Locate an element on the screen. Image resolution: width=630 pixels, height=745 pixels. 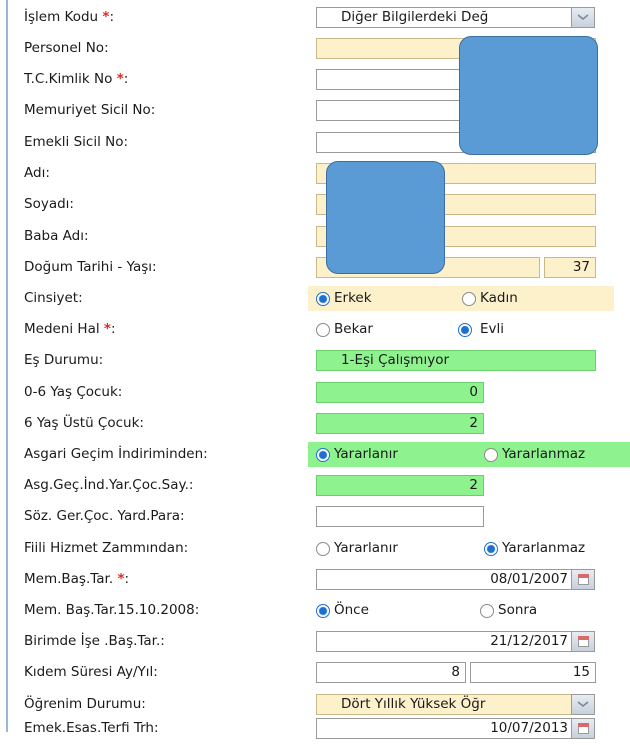
label-birim-ise-bas: Birimde İşe .Baş.Tar.: is located at coordinates (94, 641).